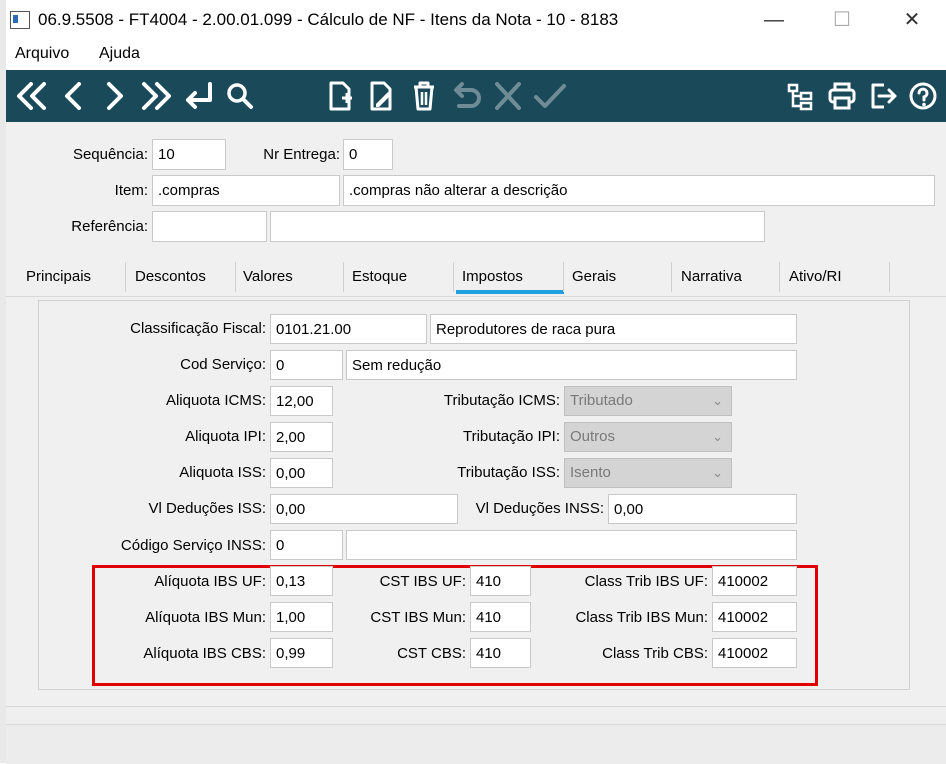  I want to click on aliquota-ipi-label: Aliquota IPI:, so click(225, 436).